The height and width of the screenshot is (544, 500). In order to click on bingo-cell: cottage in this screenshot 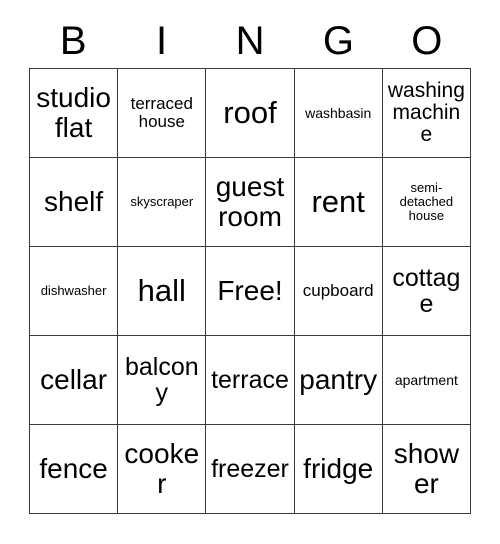, I will do `click(426, 291)`.